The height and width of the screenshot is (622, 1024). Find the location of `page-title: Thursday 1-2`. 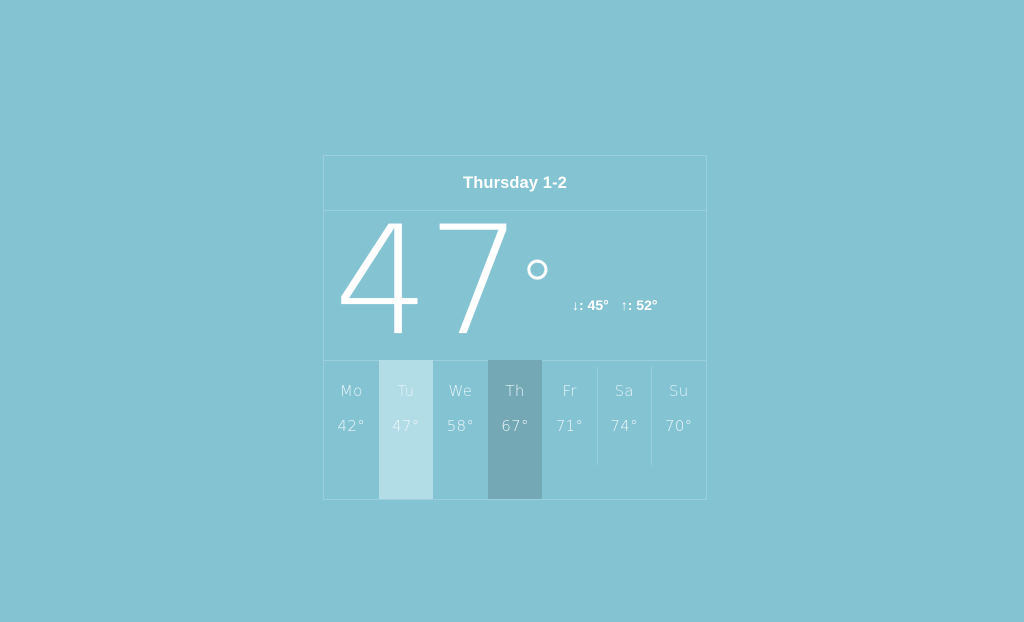

page-title: Thursday 1-2 is located at coordinates (515, 182).